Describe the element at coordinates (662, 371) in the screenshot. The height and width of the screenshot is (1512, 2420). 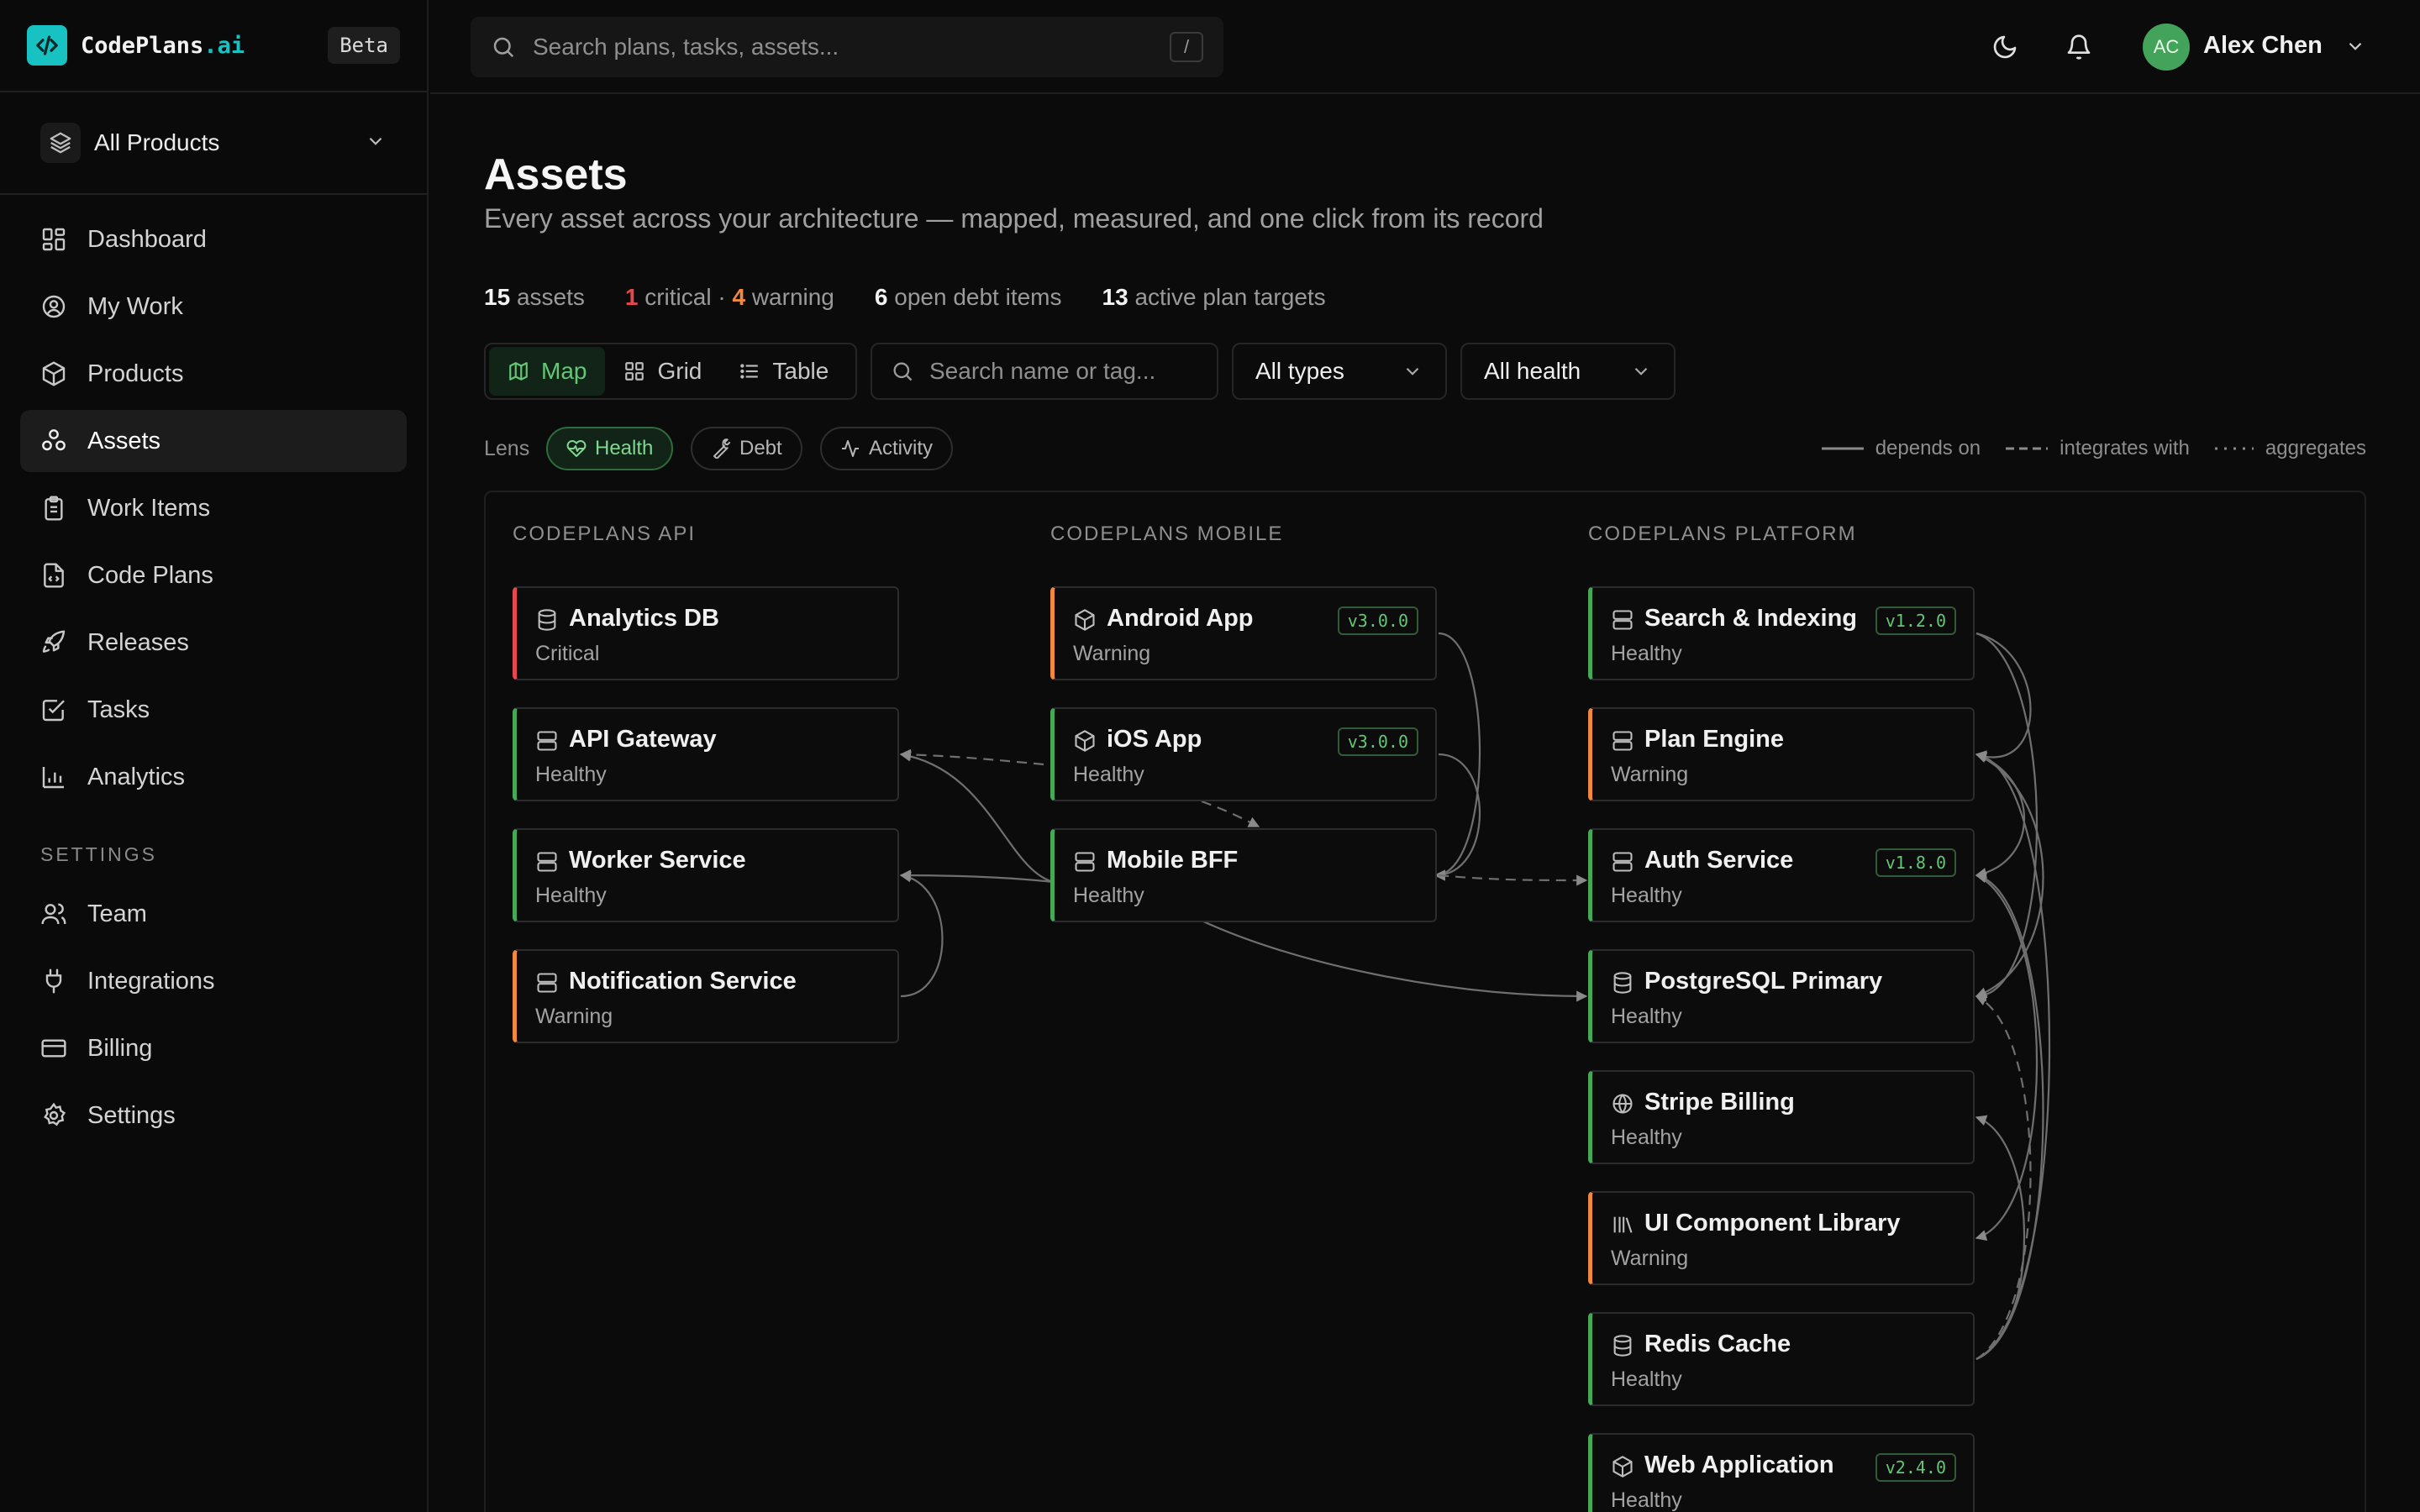
I see `tab-grid: Grid` at that location.